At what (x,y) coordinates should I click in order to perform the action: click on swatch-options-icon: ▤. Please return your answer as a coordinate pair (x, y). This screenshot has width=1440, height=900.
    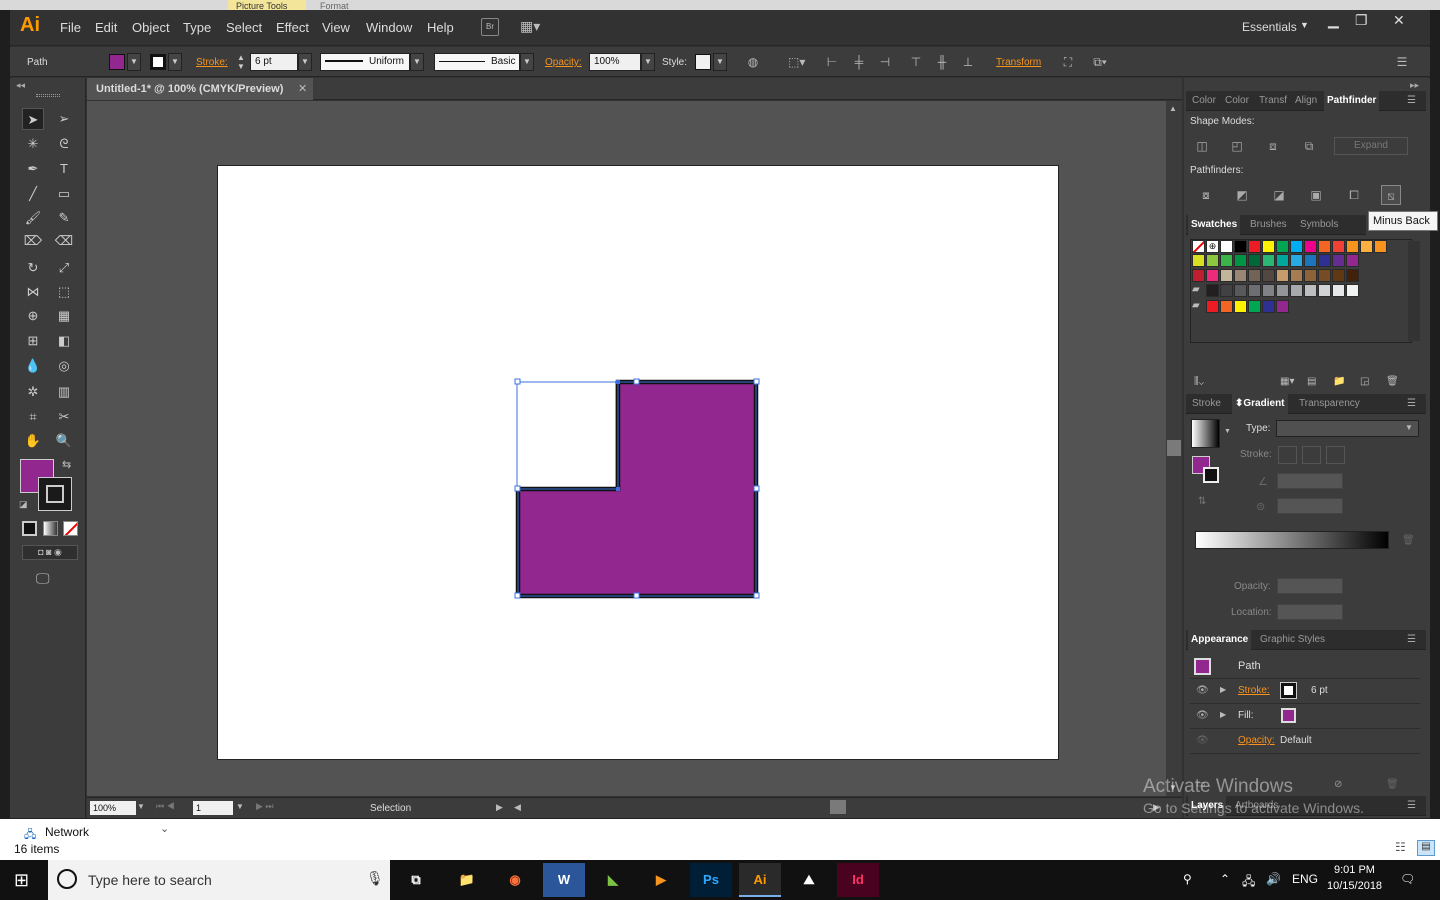
    Looking at the image, I should click on (1311, 381).